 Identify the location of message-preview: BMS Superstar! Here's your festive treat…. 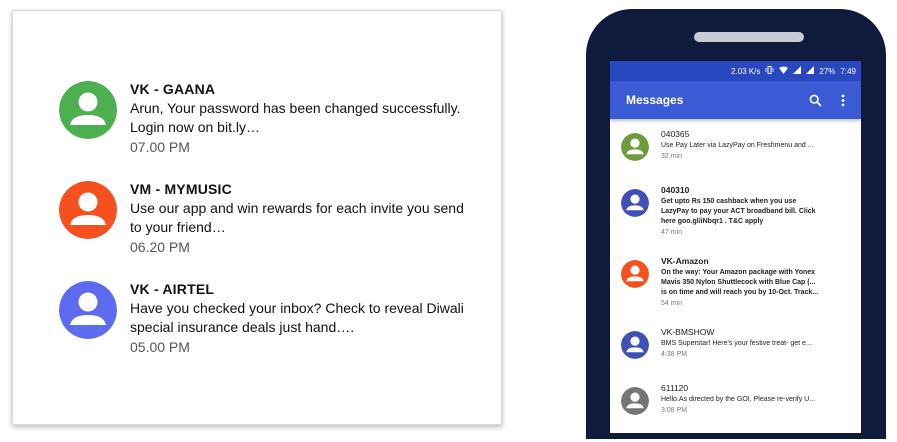
(736, 343).